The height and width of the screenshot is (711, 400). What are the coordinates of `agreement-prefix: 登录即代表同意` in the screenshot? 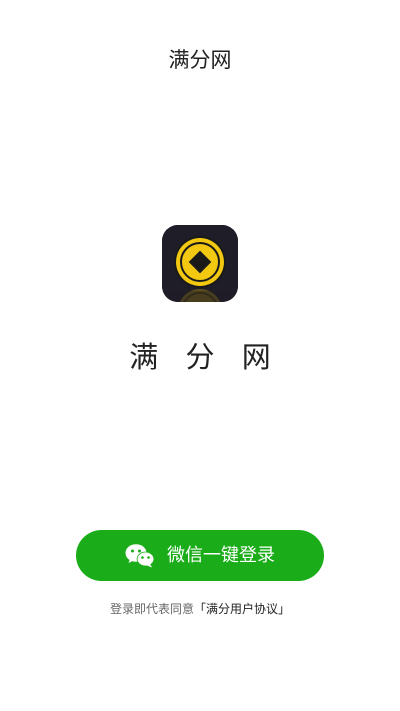 It's located at (151, 609).